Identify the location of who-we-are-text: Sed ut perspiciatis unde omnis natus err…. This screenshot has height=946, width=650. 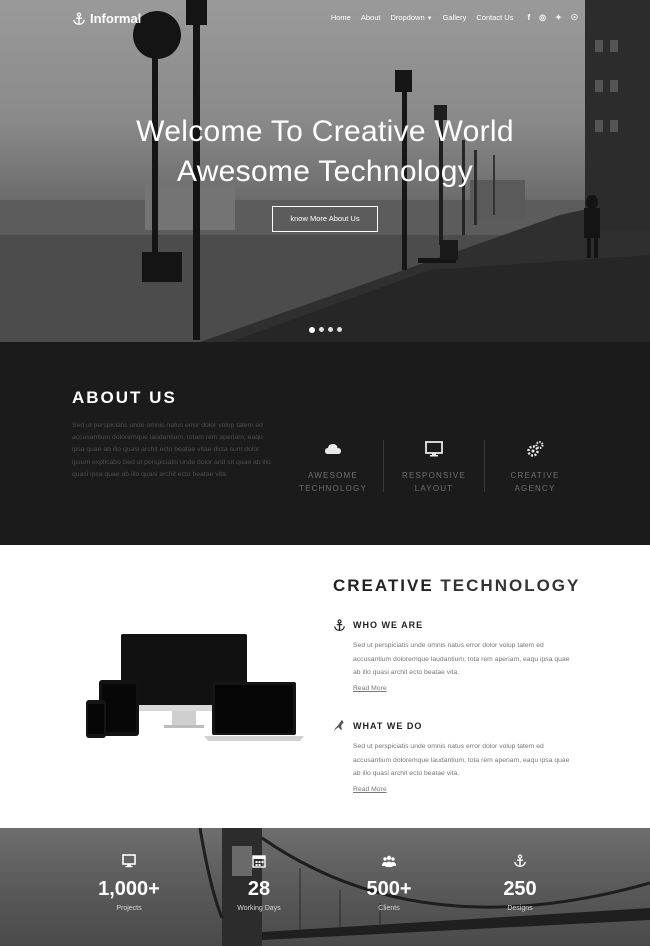
(461, 659).